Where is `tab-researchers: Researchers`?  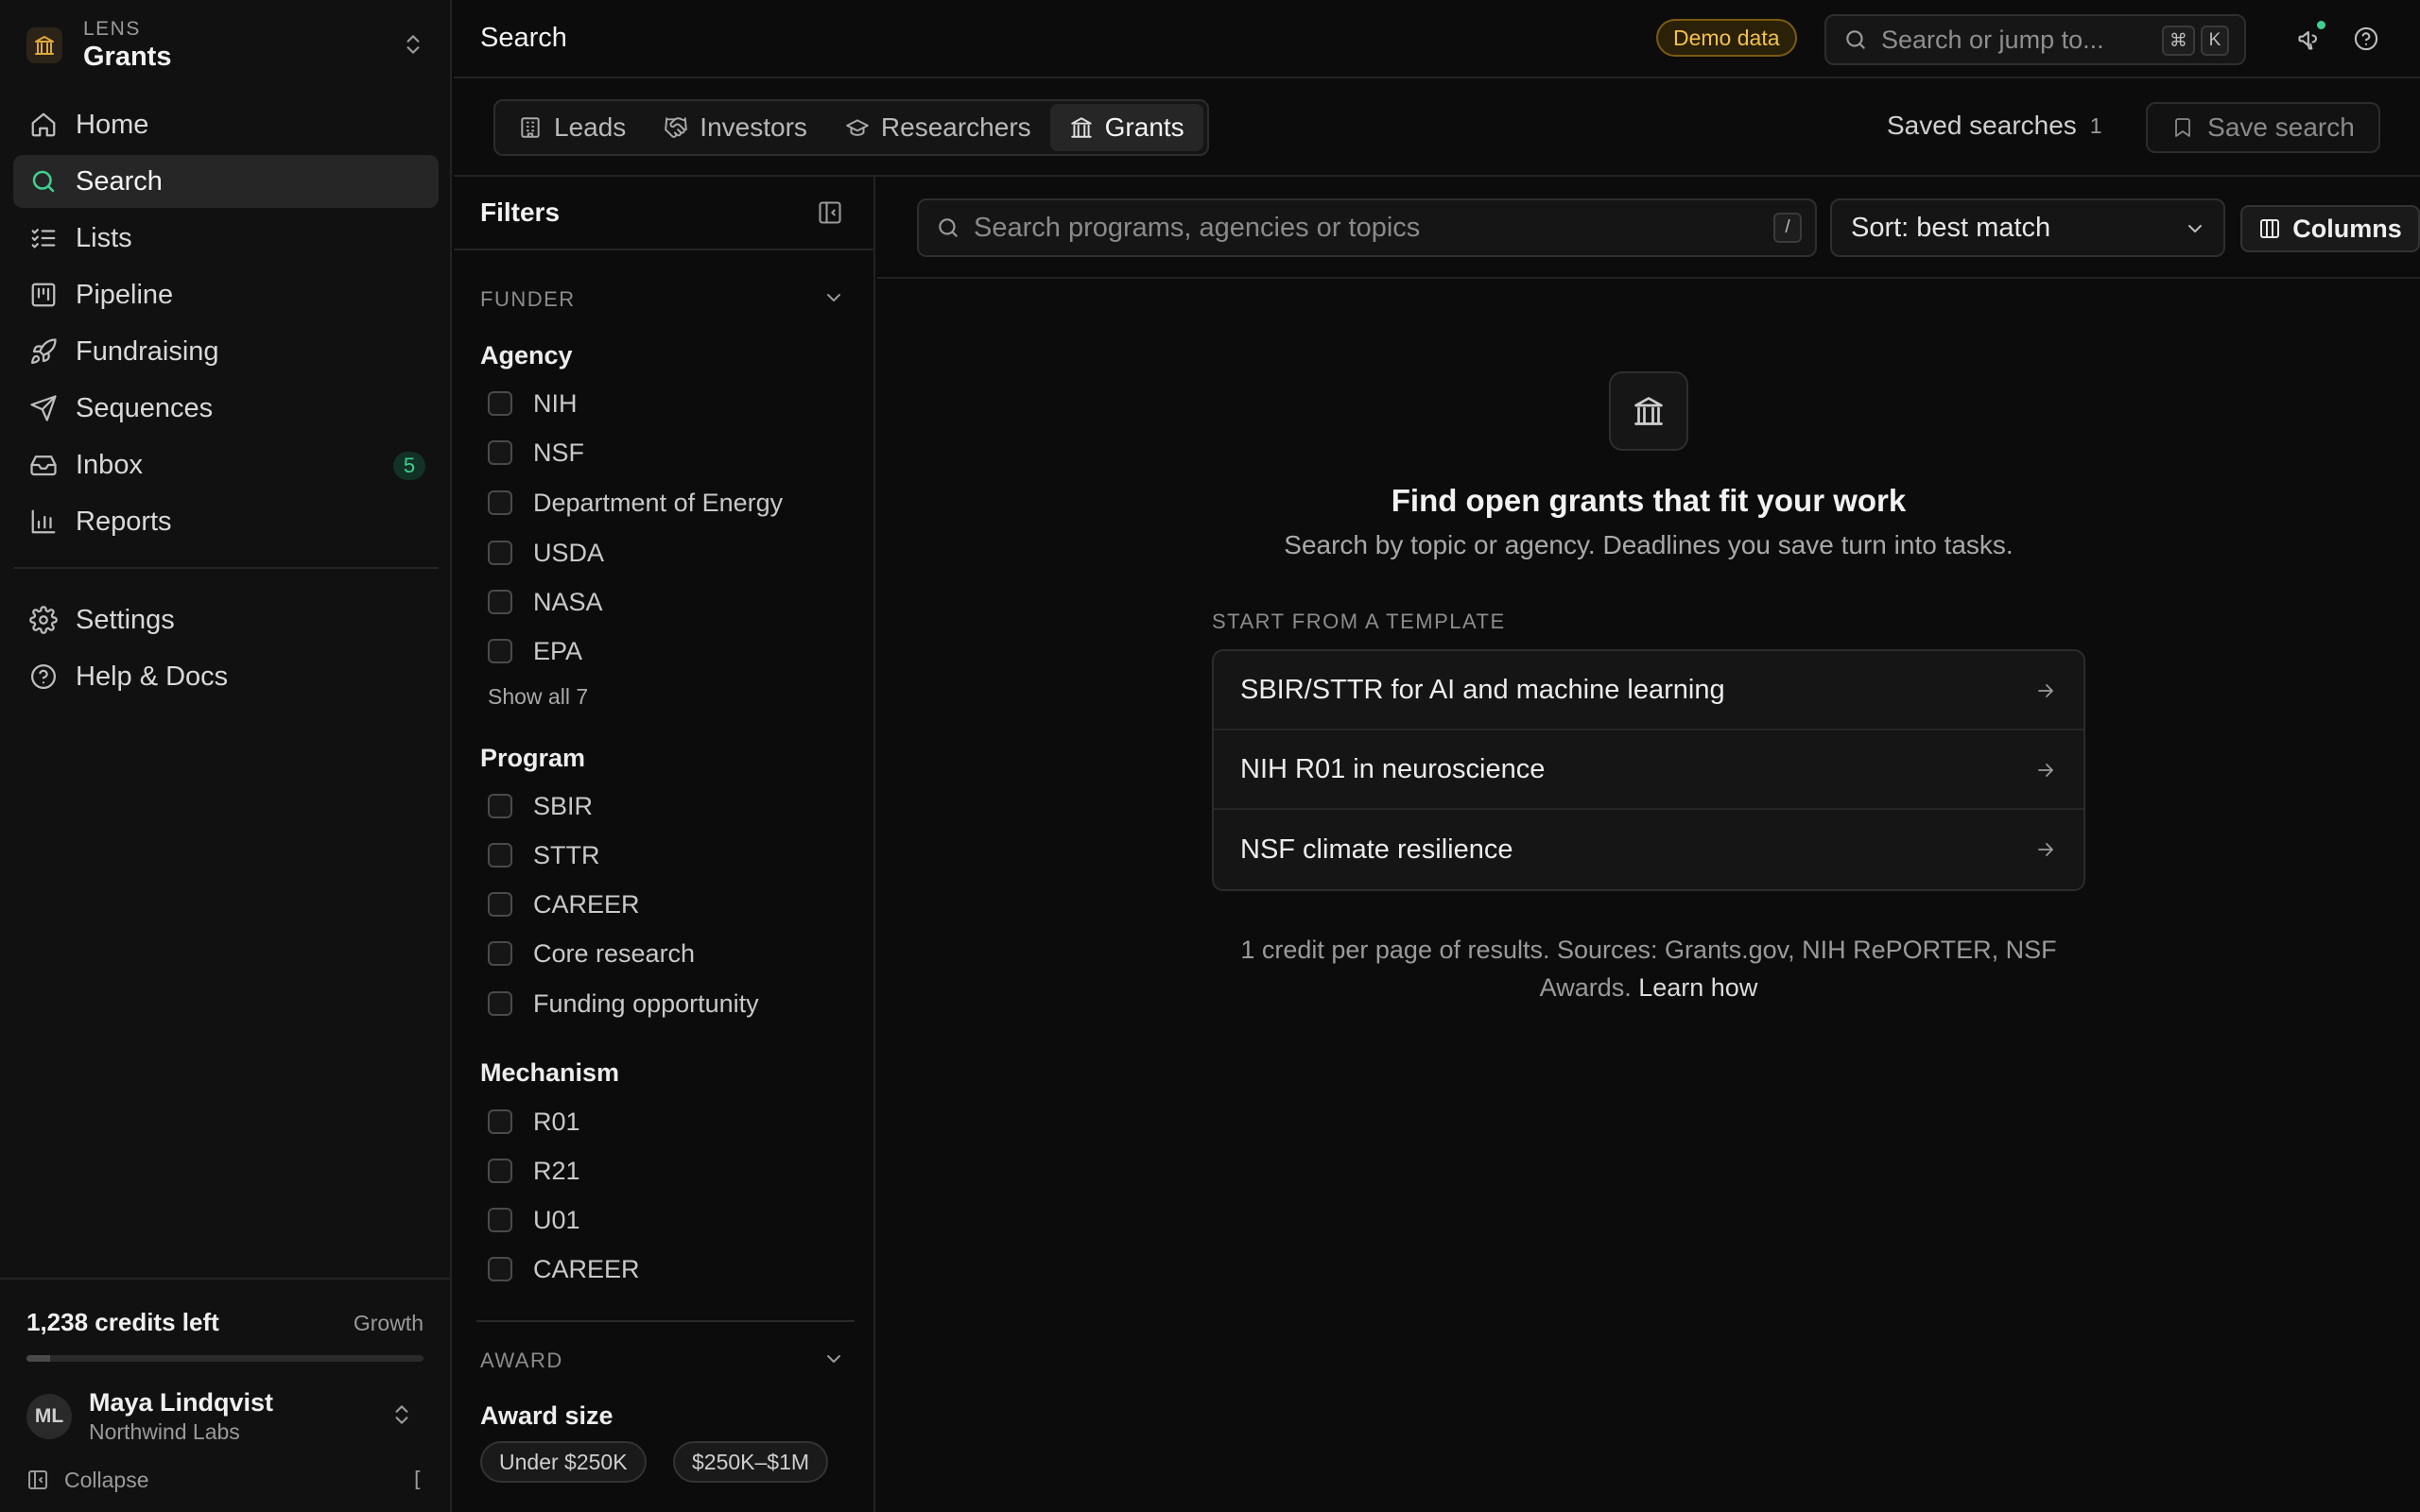 tab-researchers: Researchers is located at coordinates (938, 127).